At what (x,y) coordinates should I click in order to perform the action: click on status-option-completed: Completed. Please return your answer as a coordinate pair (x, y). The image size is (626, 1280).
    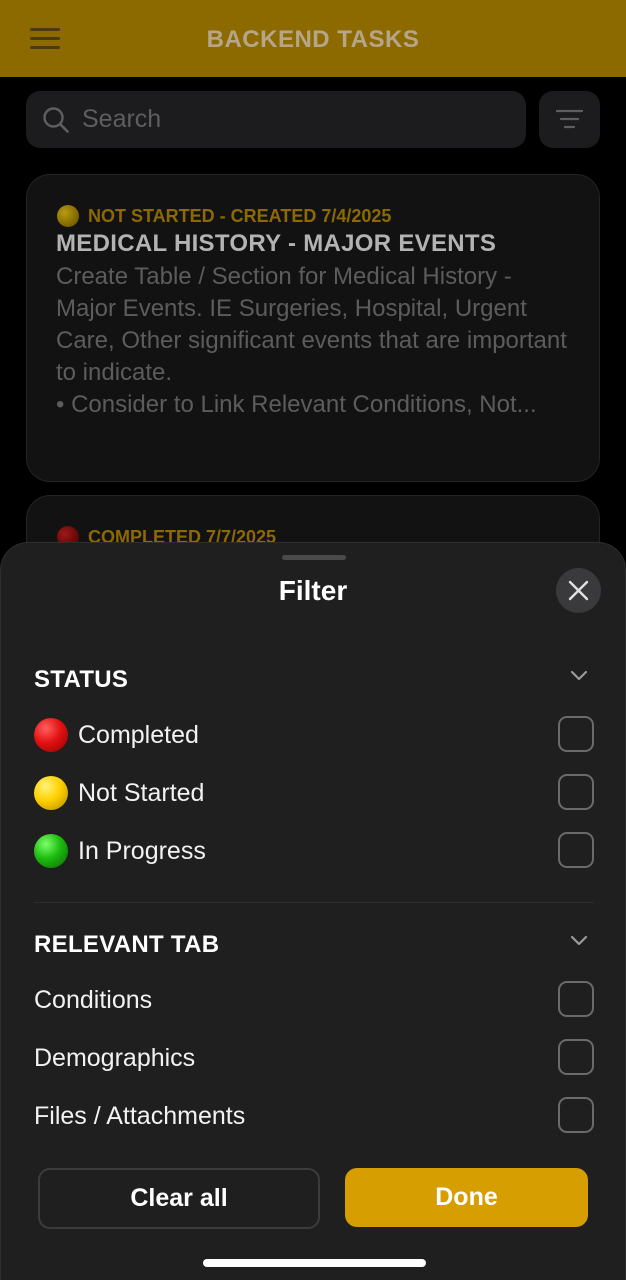
    Looking at the image, I should click on (315, 735).